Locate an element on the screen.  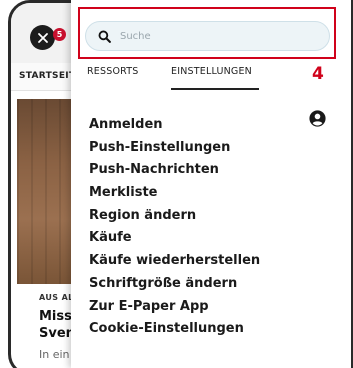
menu-item-e-paper-app: Zur E-Paper App is located at coordinates (174, 307).